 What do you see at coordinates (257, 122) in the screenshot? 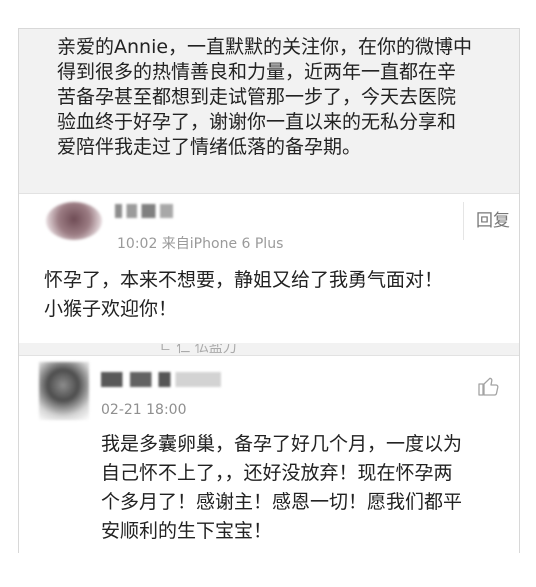
I see `post-message-line: 验血终于好孕了，谢谢你一直以来的无私分享和` at bounding box center [257, 122].